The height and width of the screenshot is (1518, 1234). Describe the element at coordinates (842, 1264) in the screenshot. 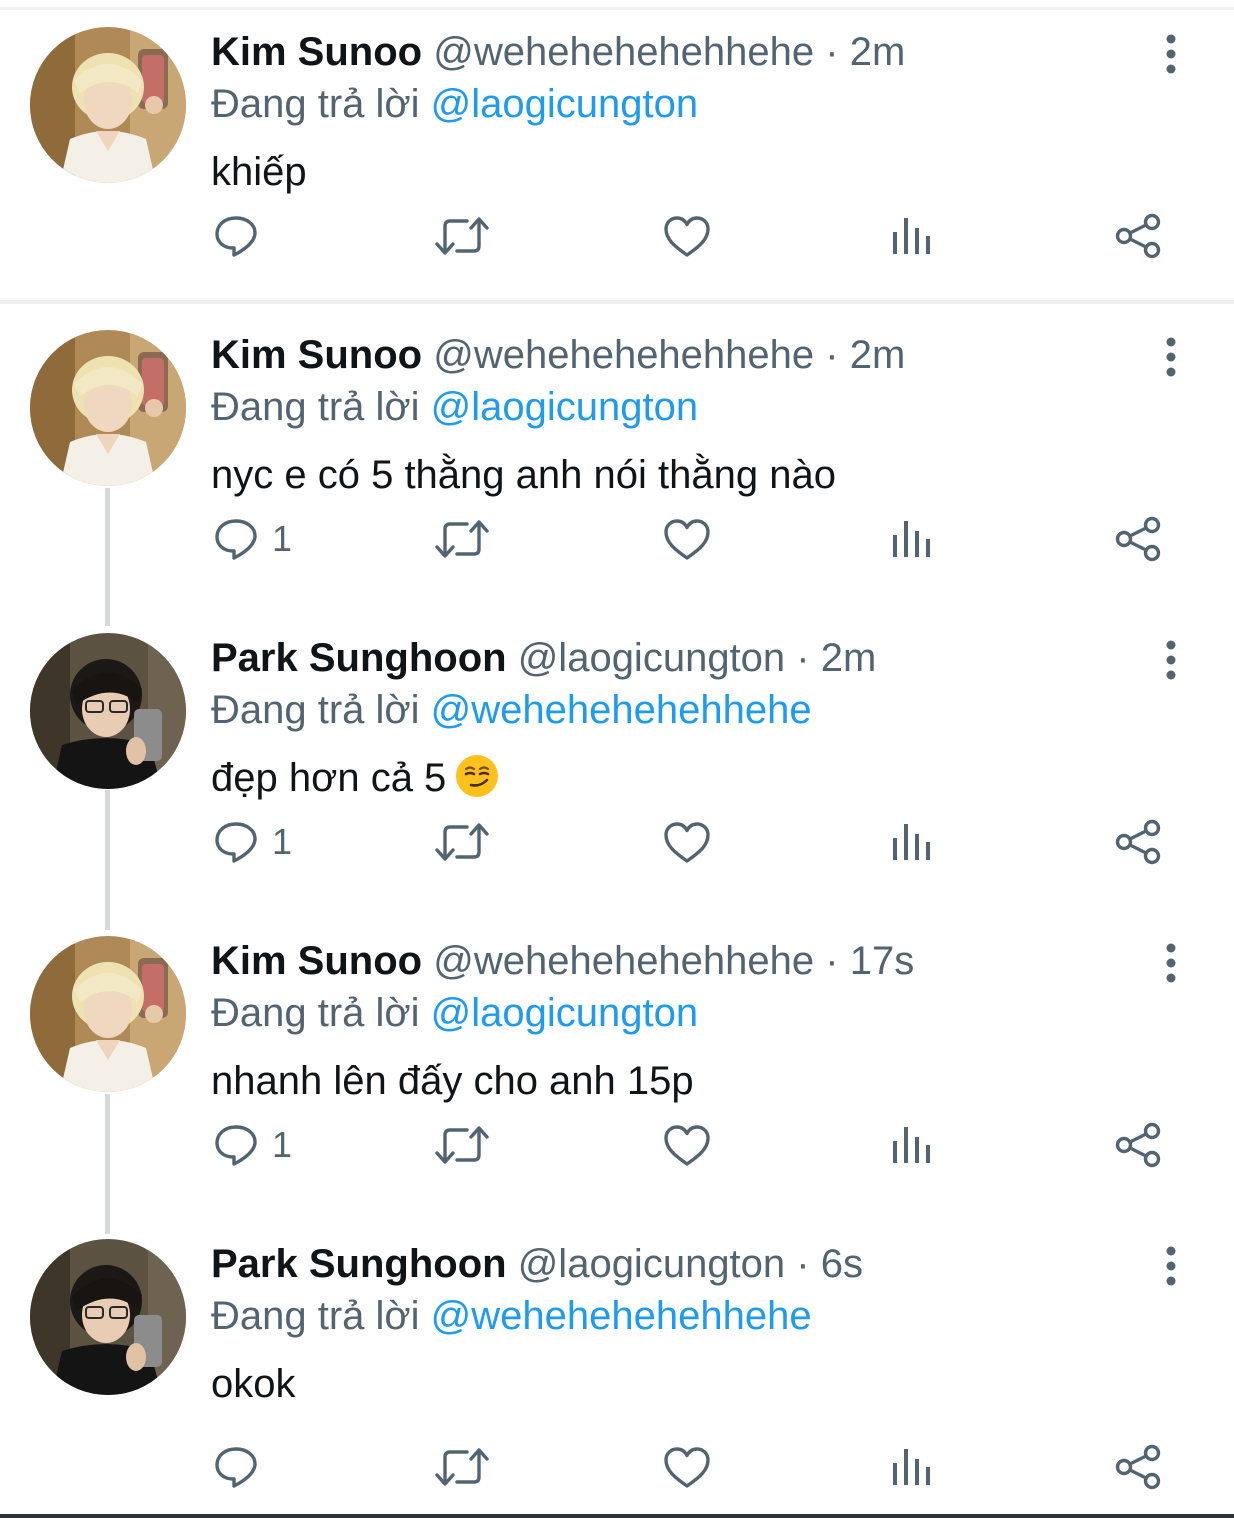

I see `timestamp: 6s` at that location.